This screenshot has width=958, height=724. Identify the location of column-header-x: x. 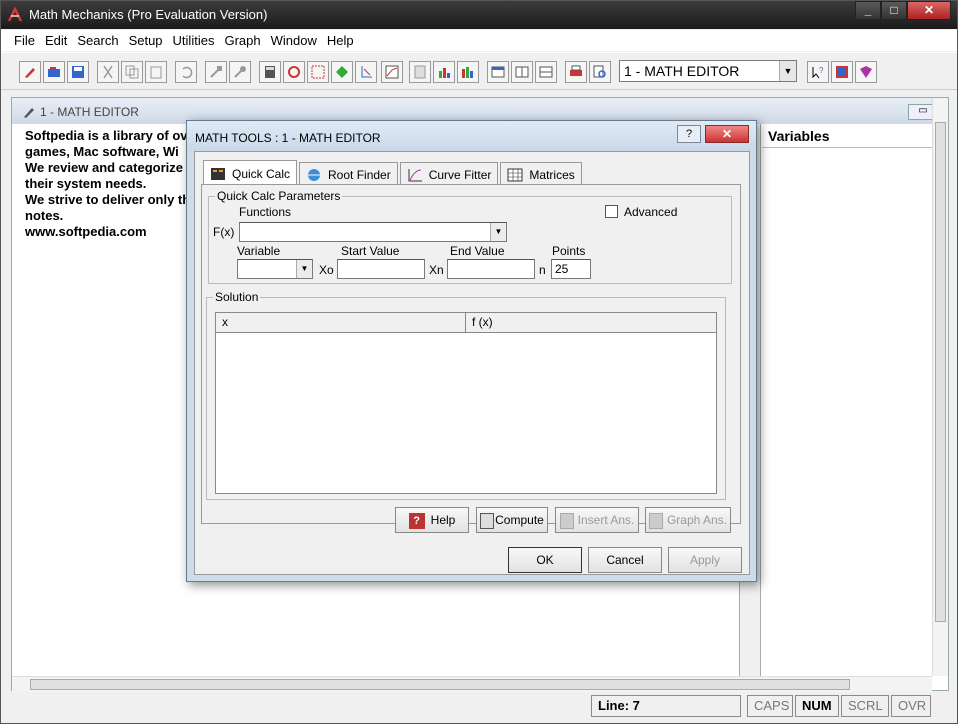
(341, 323).